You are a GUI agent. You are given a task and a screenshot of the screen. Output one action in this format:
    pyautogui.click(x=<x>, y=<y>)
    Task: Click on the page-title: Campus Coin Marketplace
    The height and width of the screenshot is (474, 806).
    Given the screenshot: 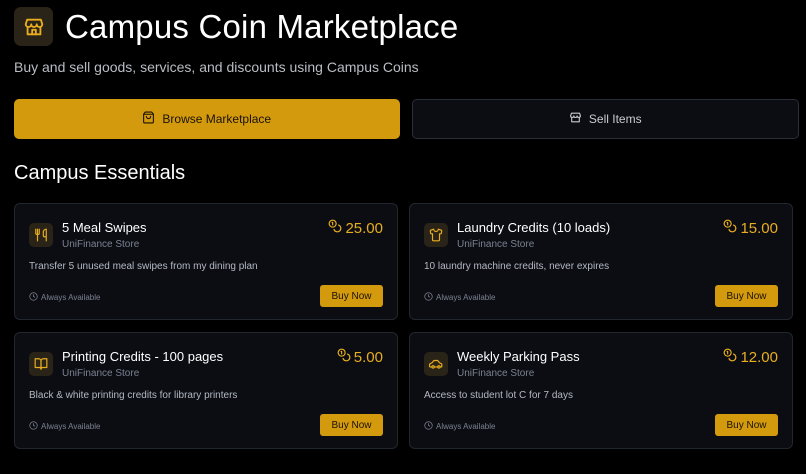 What is the action you would take?
    pyautogui.click(x=262, y=26)
    